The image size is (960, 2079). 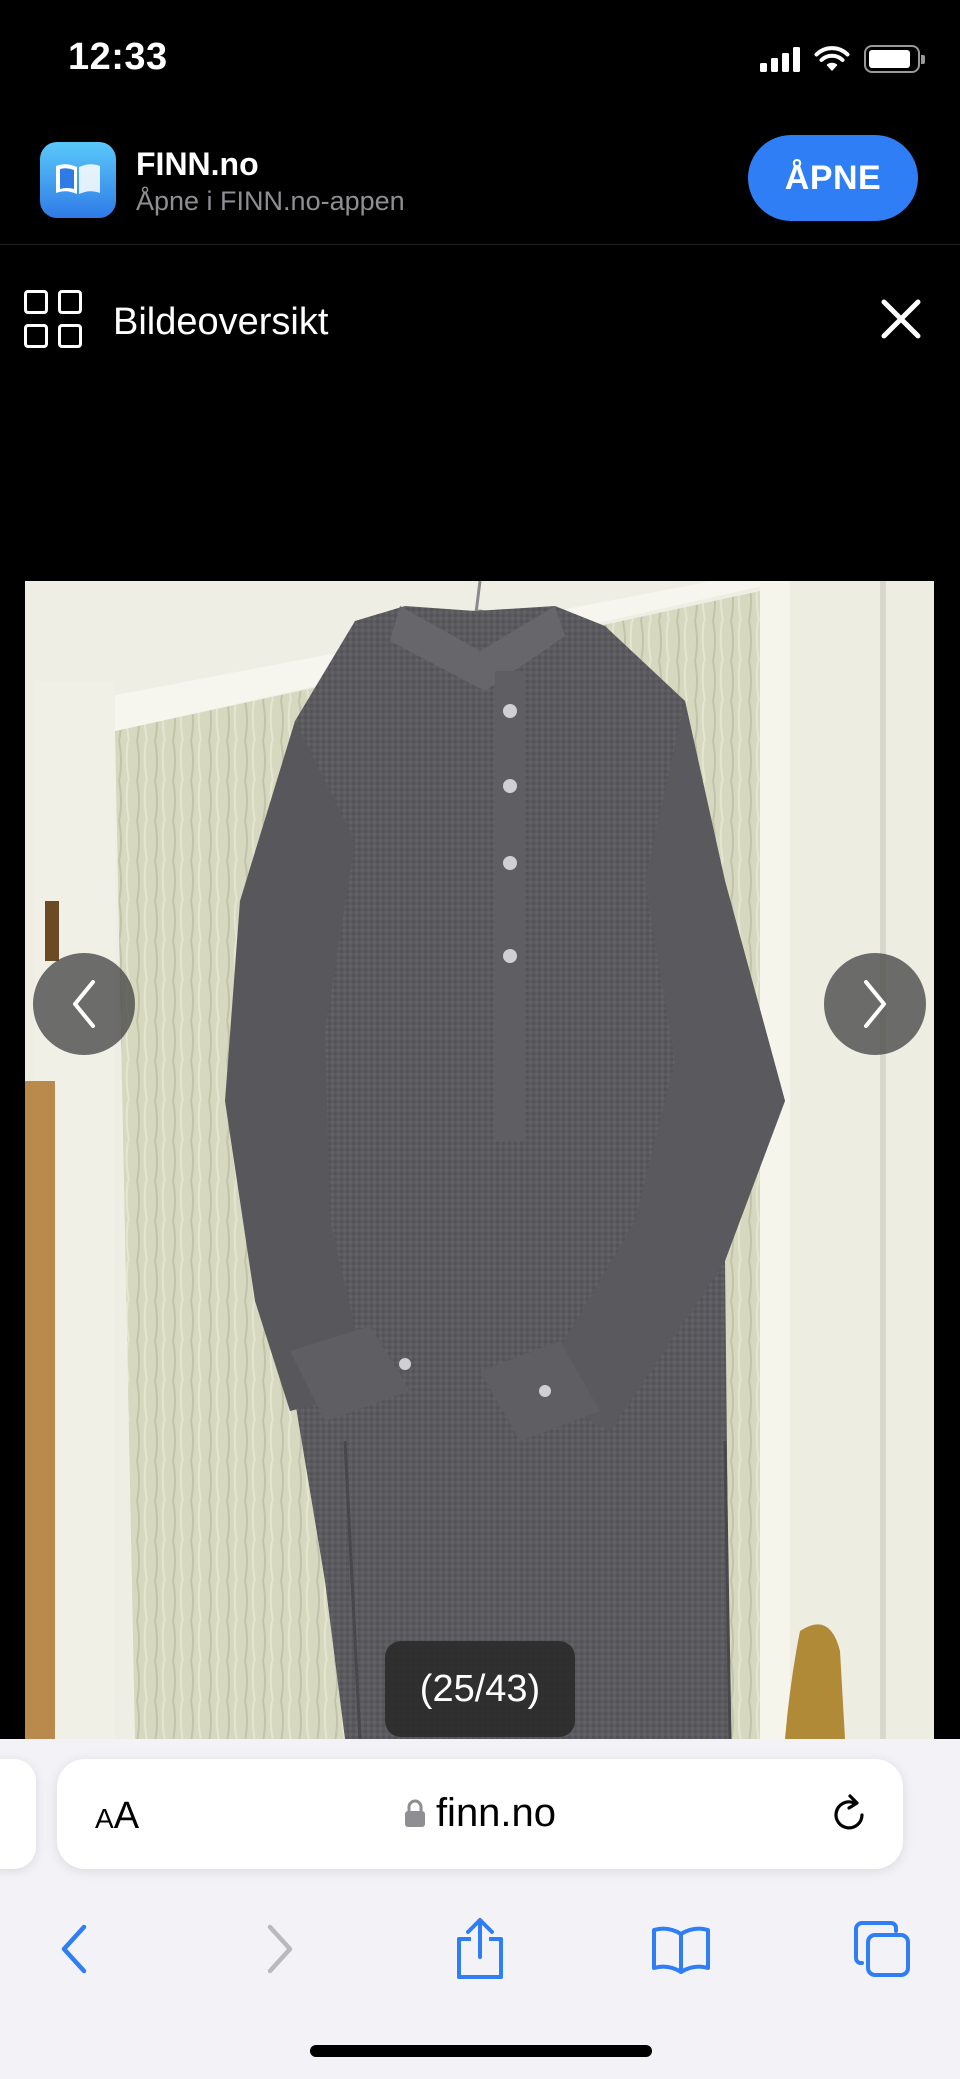 I want to click on image-counter: (25/43), so click(x=480, y=1689).